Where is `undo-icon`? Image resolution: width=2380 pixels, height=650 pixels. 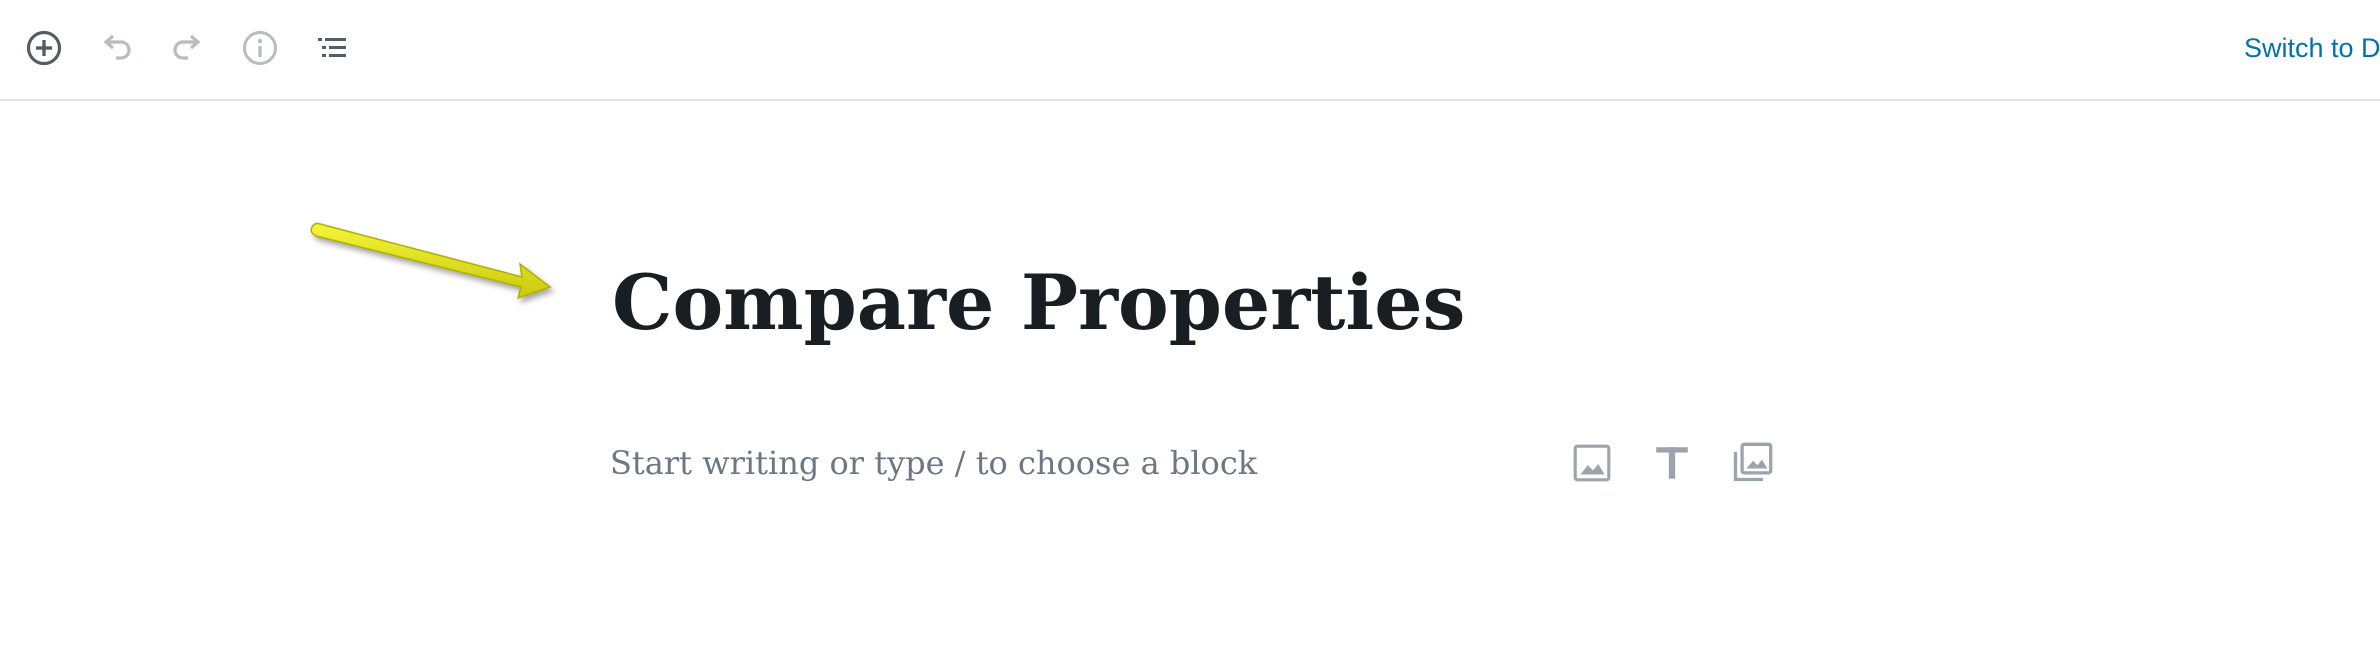
undo-icon is located at coordinates (117, 47).